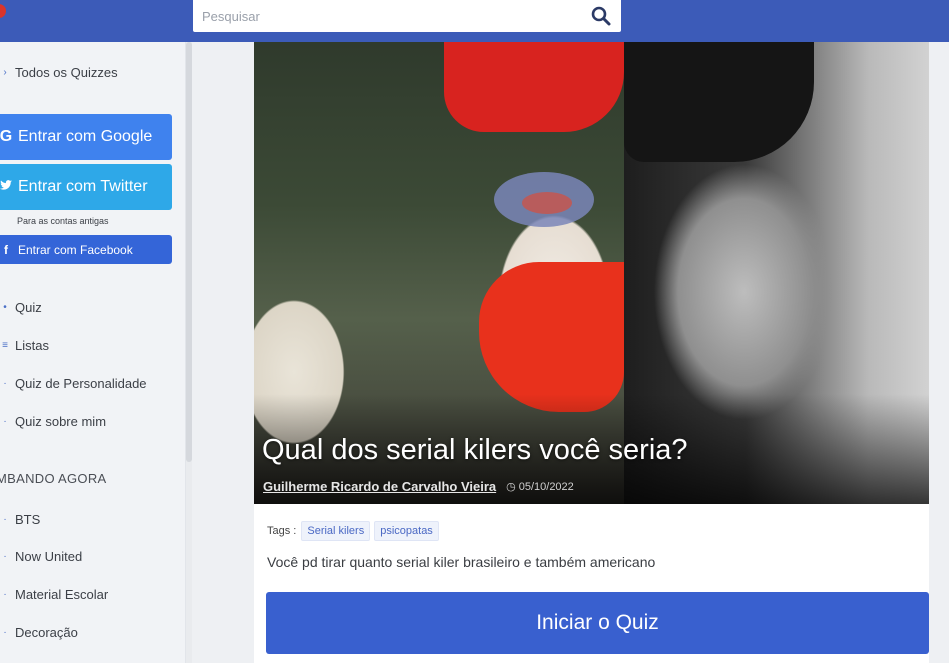 The width and height of the screenshot is (949, 663). Describe the element at coordinates (534, 87) in the screenshot. I see `clown-hat` at that location.